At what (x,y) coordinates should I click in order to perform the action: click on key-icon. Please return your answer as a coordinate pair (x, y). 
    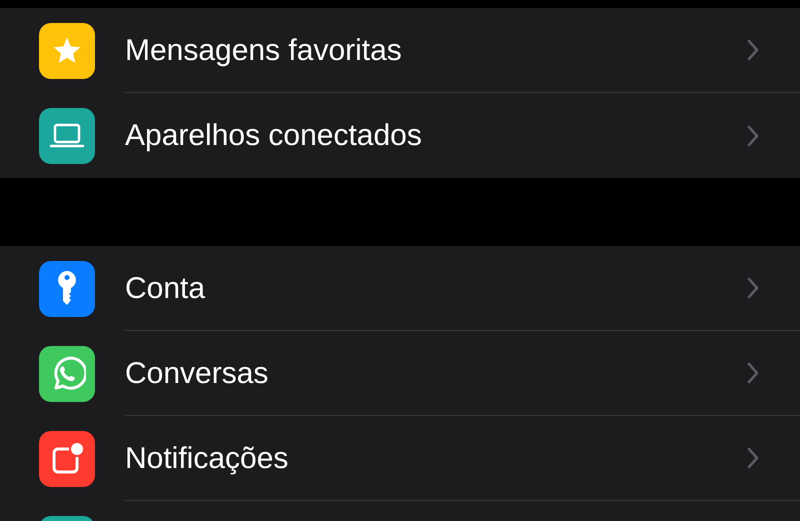
    Looking at the image, I should click on (67, 289).